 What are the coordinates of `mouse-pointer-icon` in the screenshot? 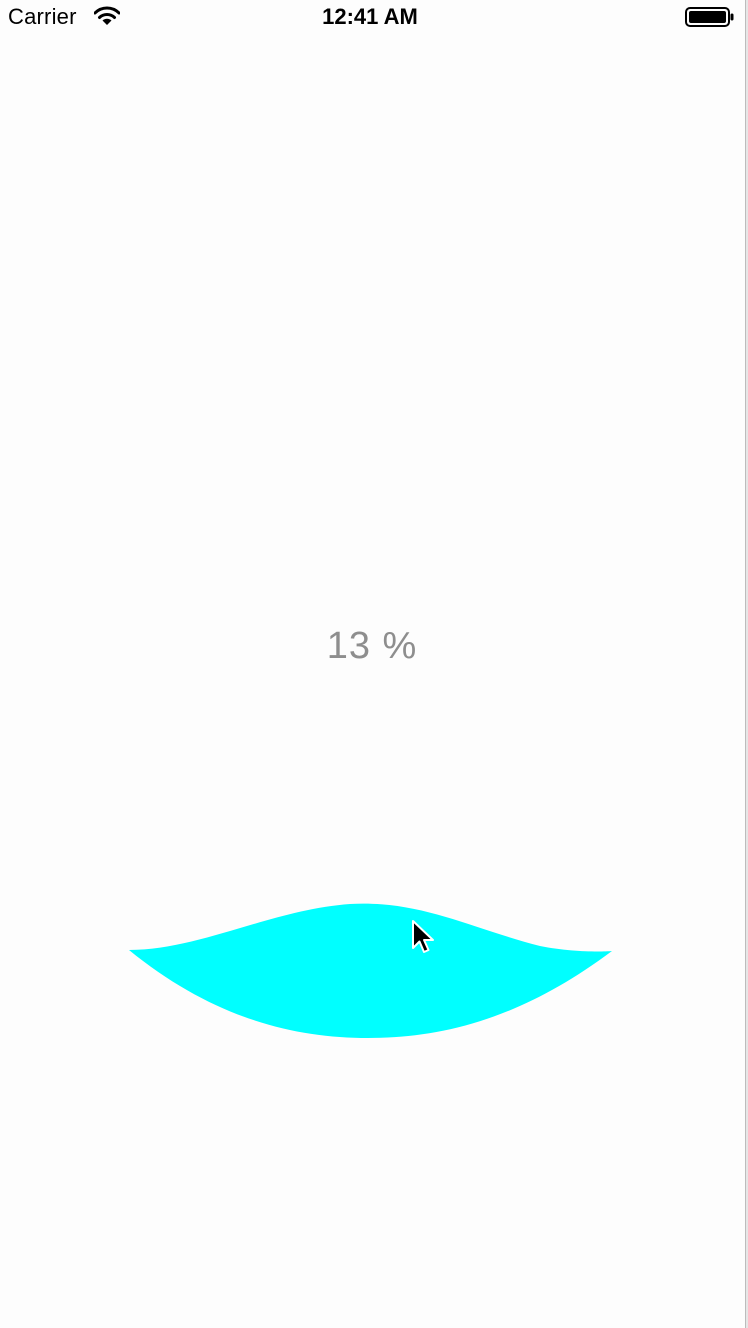 It's located at (423, 936).